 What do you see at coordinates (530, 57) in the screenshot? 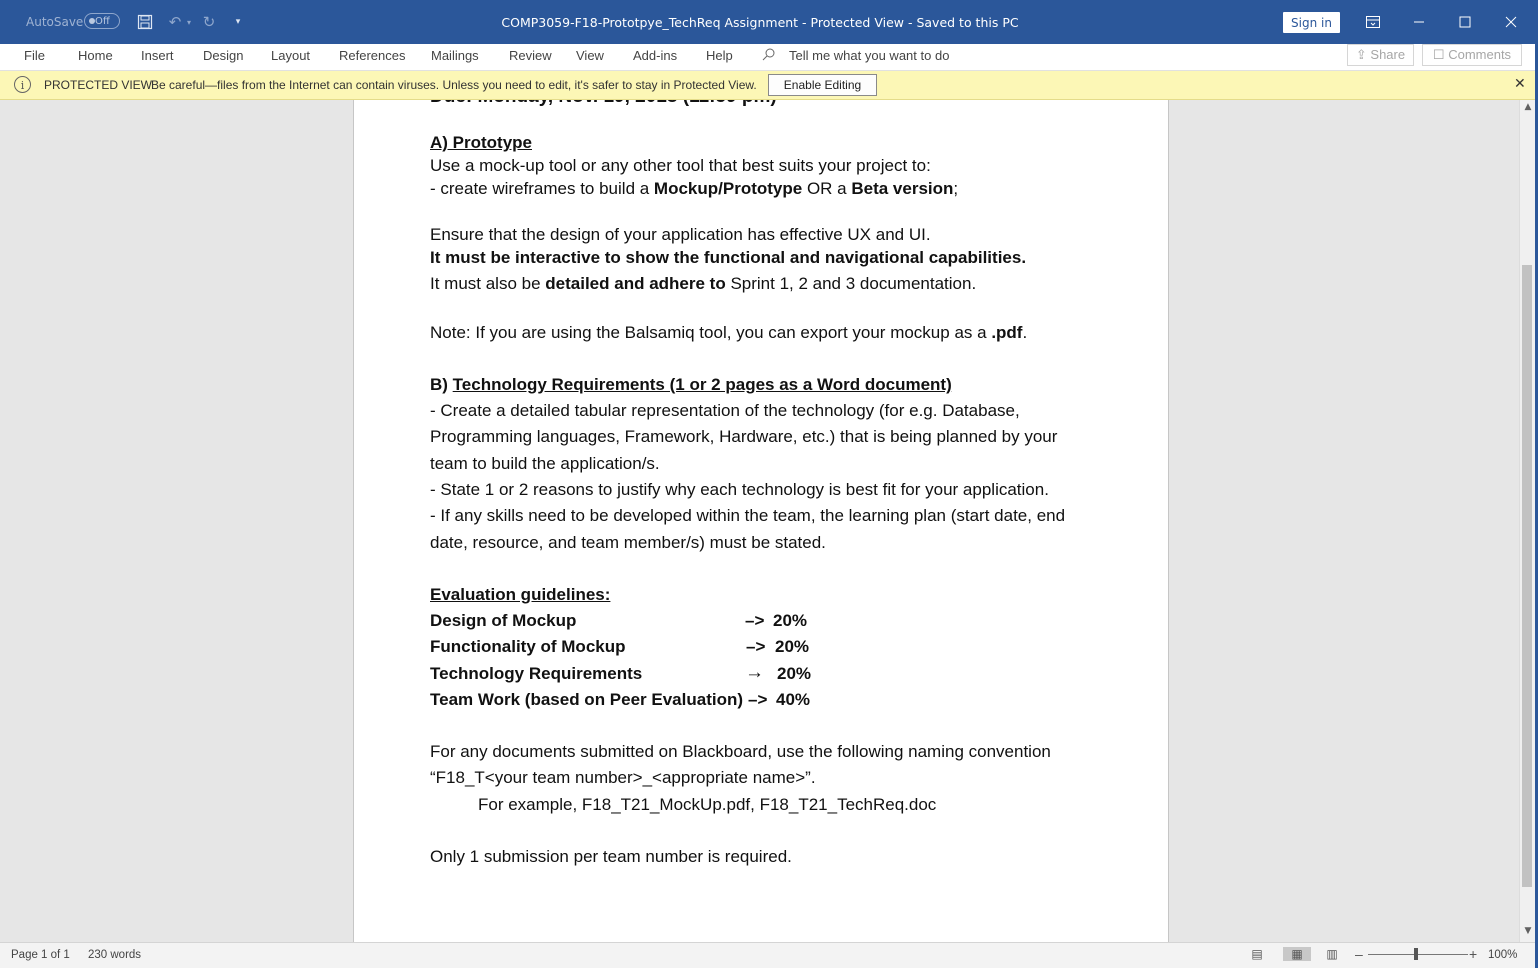
I see `tab-review: Review` at bounding box center [530, 57].